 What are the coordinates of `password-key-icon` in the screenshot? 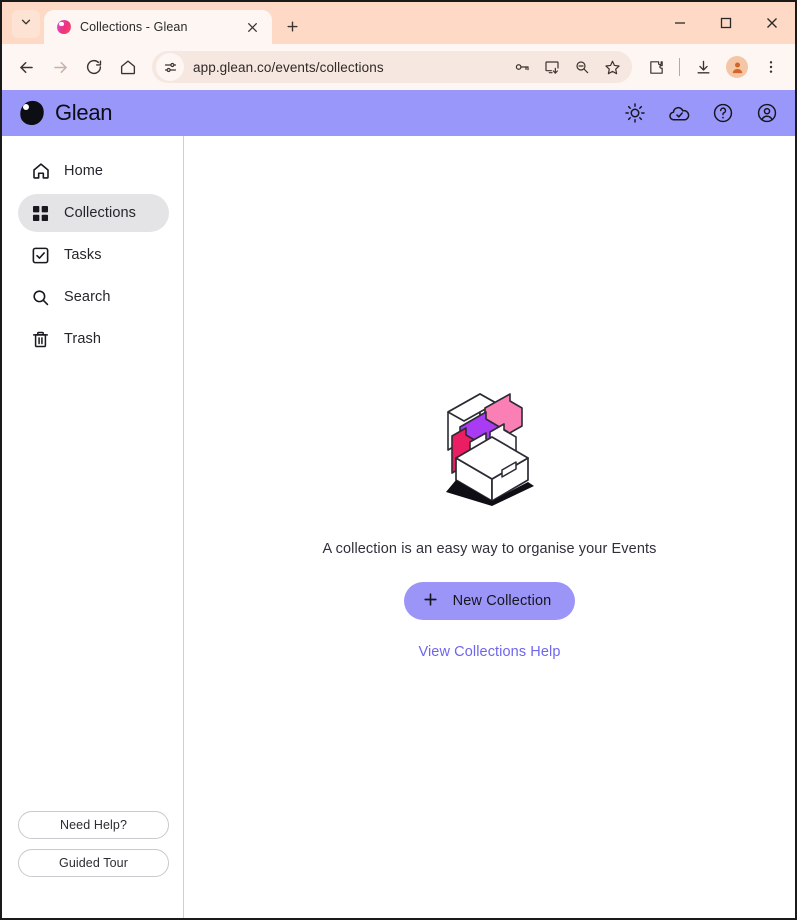 It's located at (522, 67).